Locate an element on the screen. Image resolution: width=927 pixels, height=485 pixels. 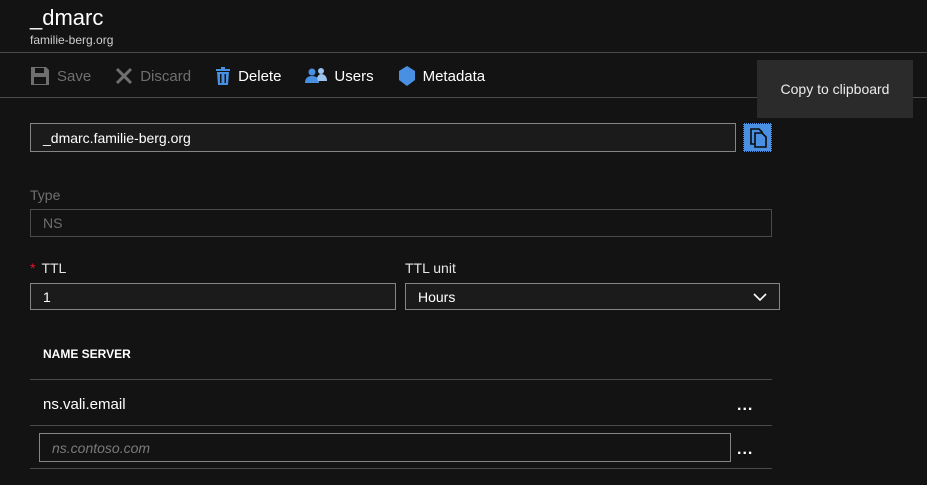
new-name-server-input is located at coordinates (385, 447).